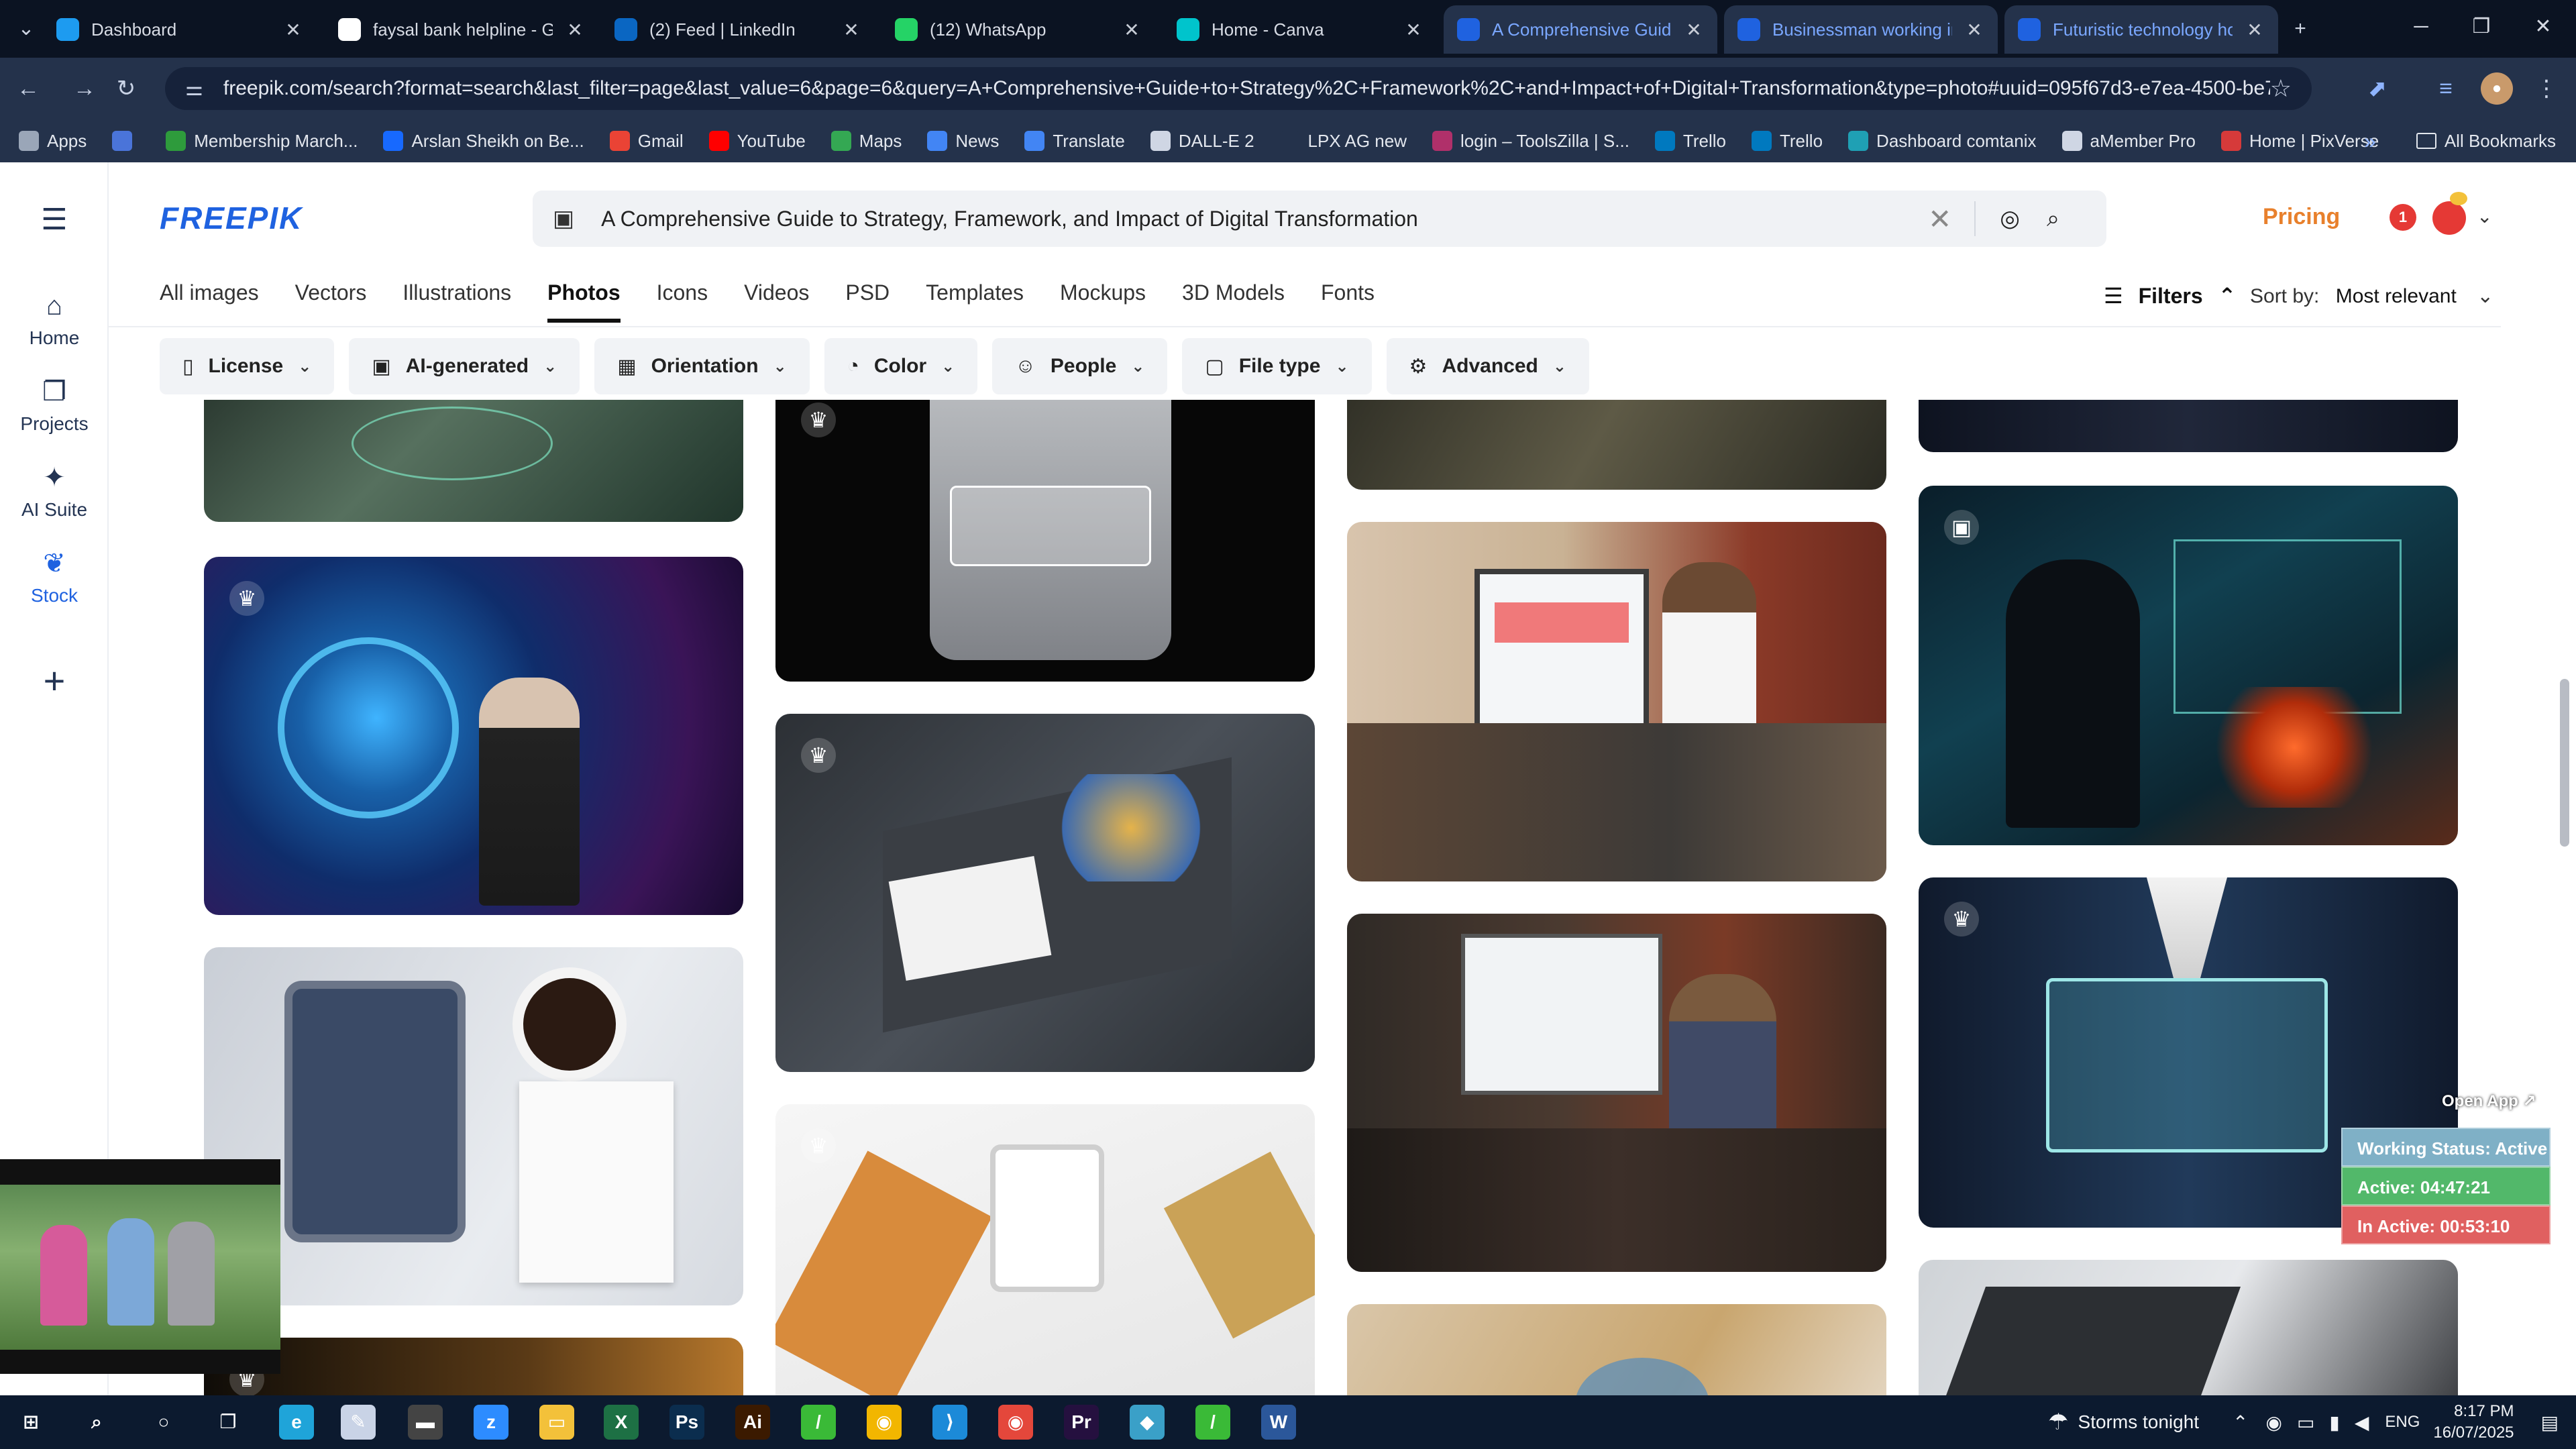 The width and height of the screenshot is (2576, 1449). I want to click on tab-photos: Photos, so click(584, 301).